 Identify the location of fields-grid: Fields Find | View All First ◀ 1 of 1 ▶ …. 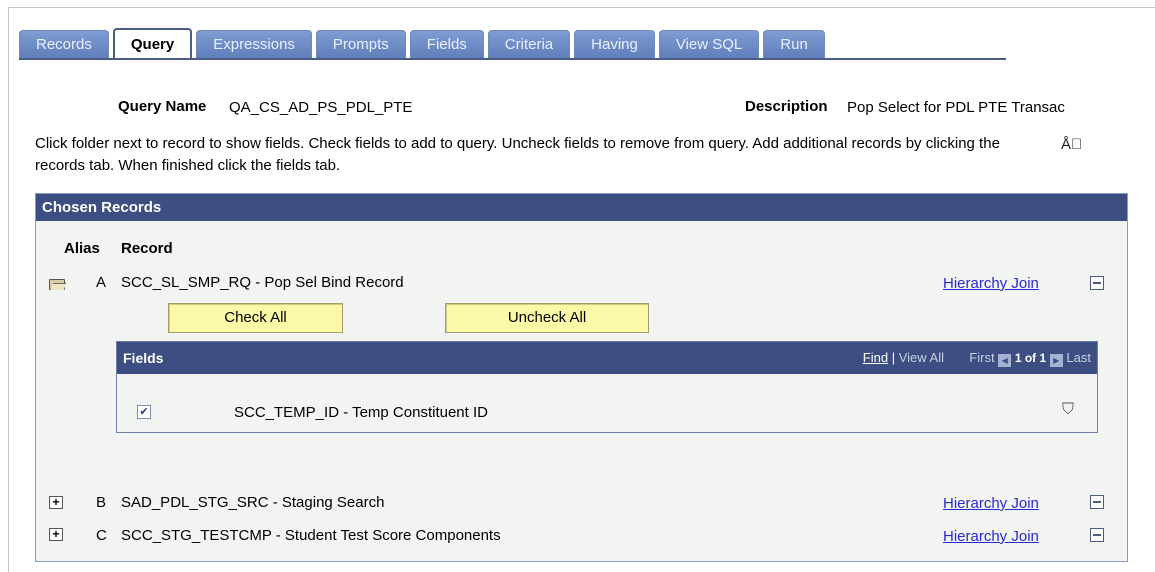
(607, 387).